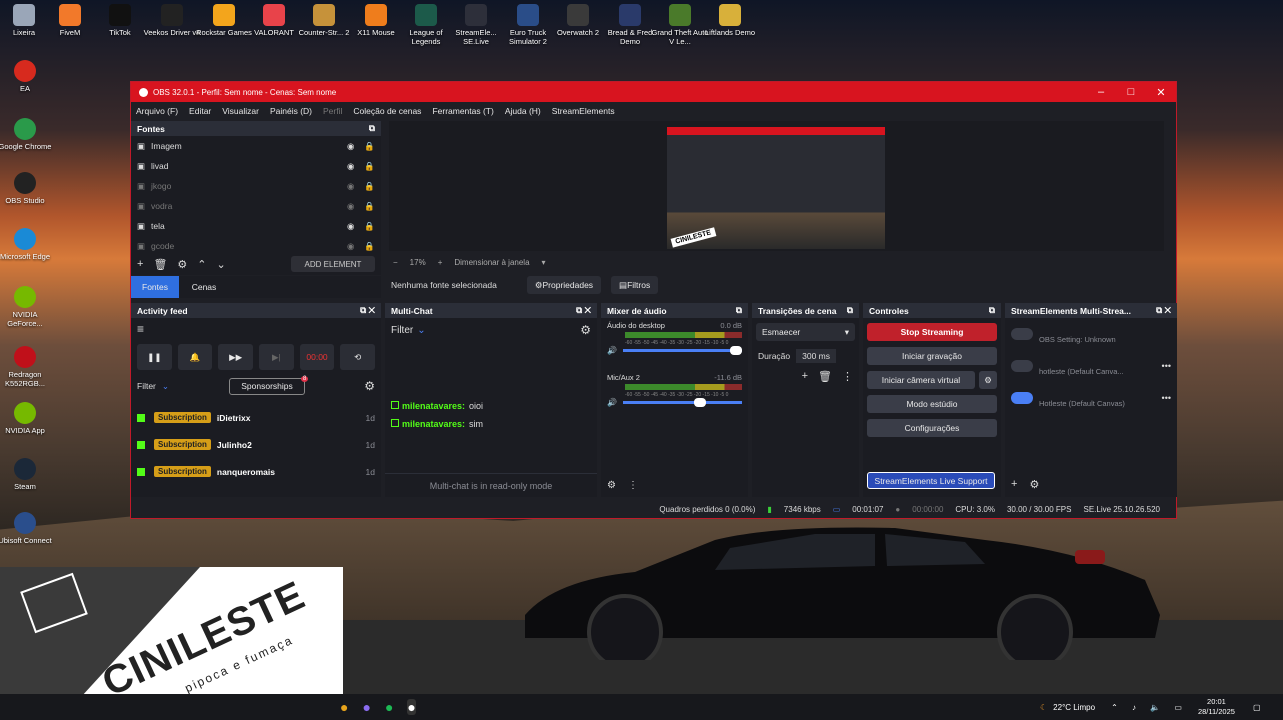 The image size is (1283, 720). I want to click on chat-filter: Filter, so click(402, 330).